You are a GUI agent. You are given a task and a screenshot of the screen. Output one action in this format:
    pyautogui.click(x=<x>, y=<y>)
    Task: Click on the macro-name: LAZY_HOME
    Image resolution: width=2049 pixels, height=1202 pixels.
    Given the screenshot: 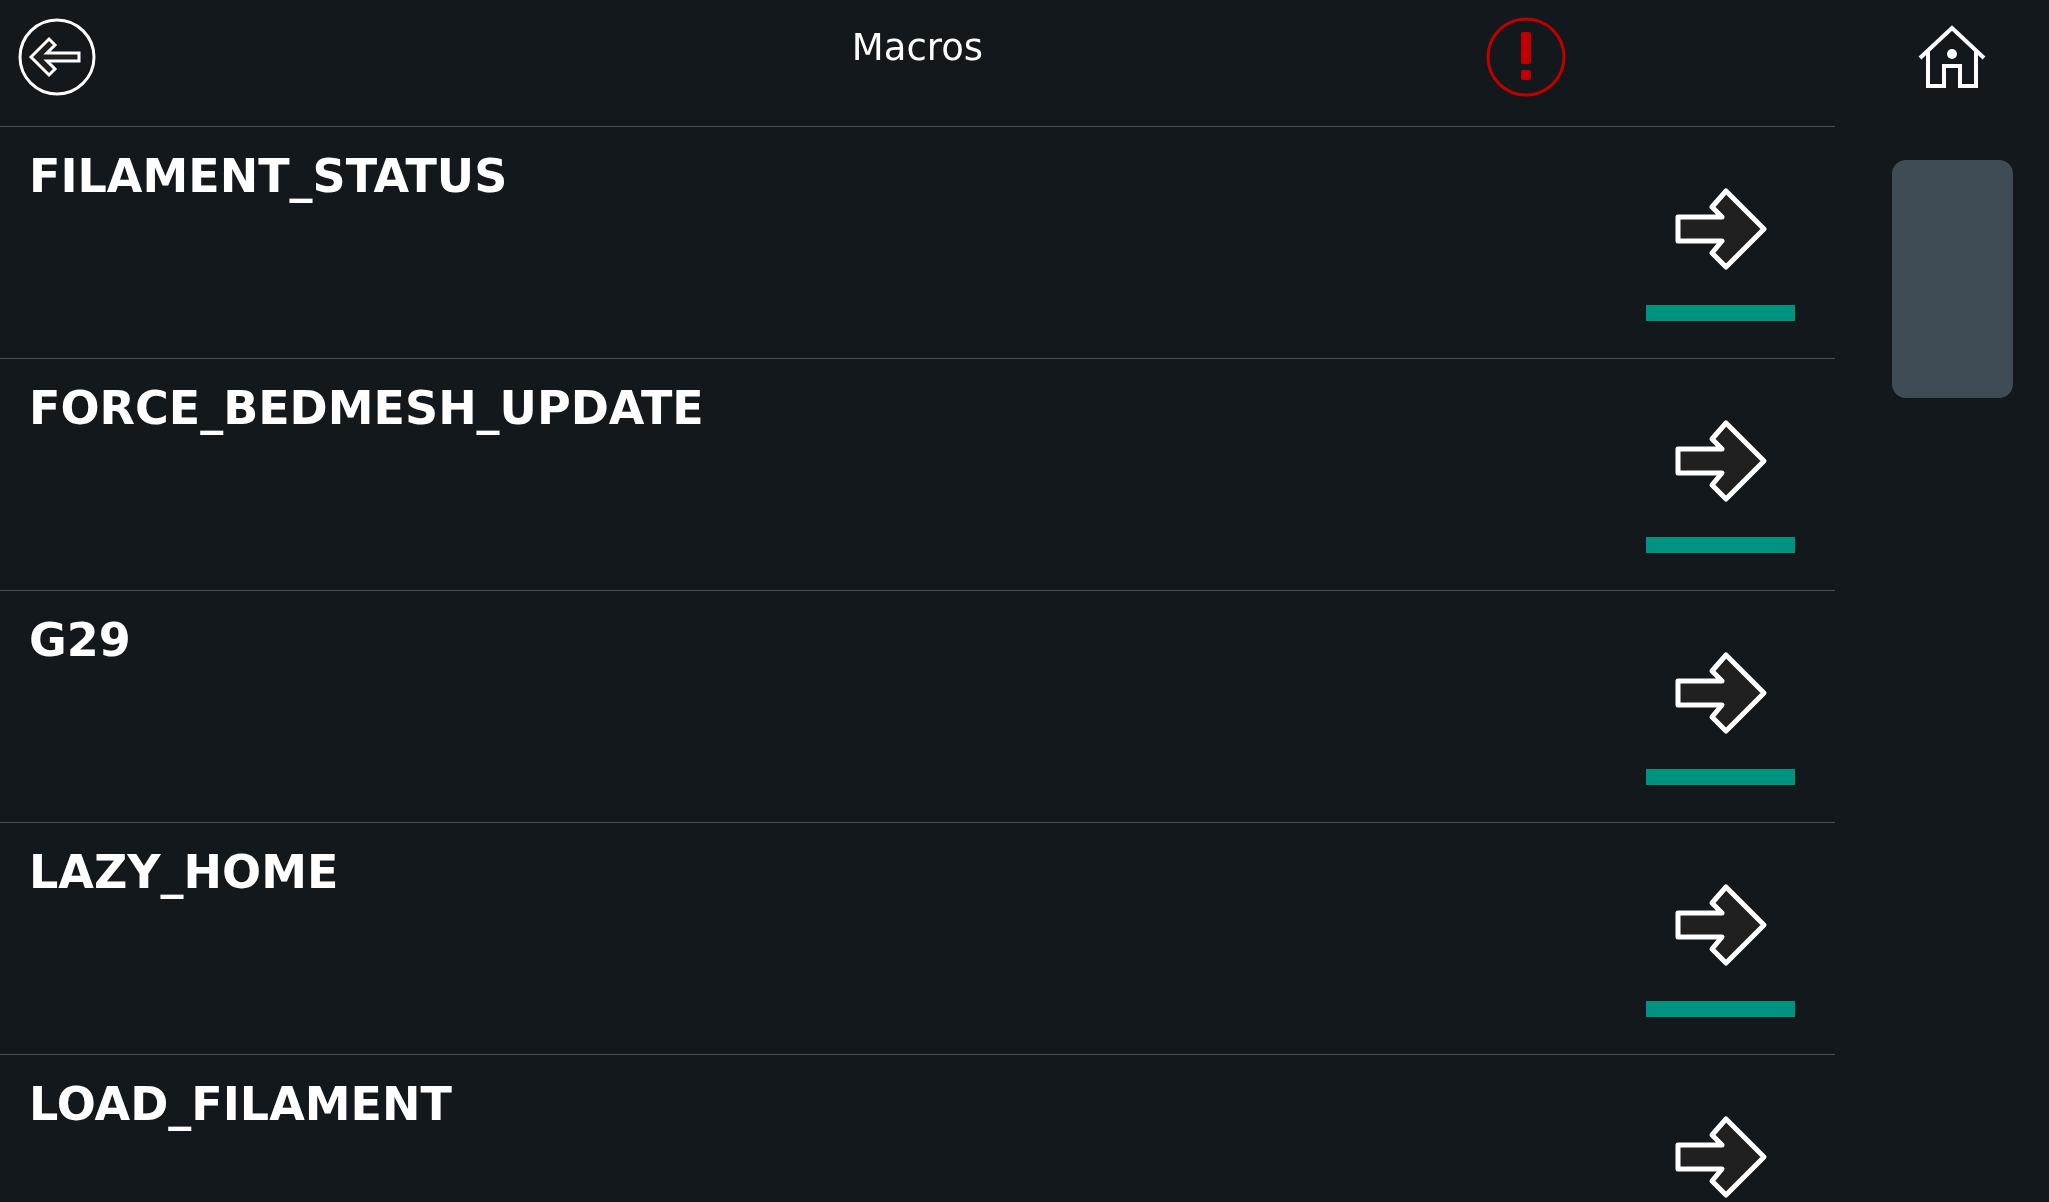 What is the action you would take?
    pyautogui.click(x=184, y=873)
    